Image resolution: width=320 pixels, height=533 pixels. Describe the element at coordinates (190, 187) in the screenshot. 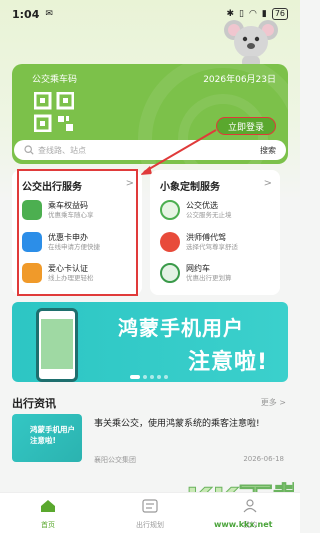

I see `custom-service-title: 小象定制服务` at that location.